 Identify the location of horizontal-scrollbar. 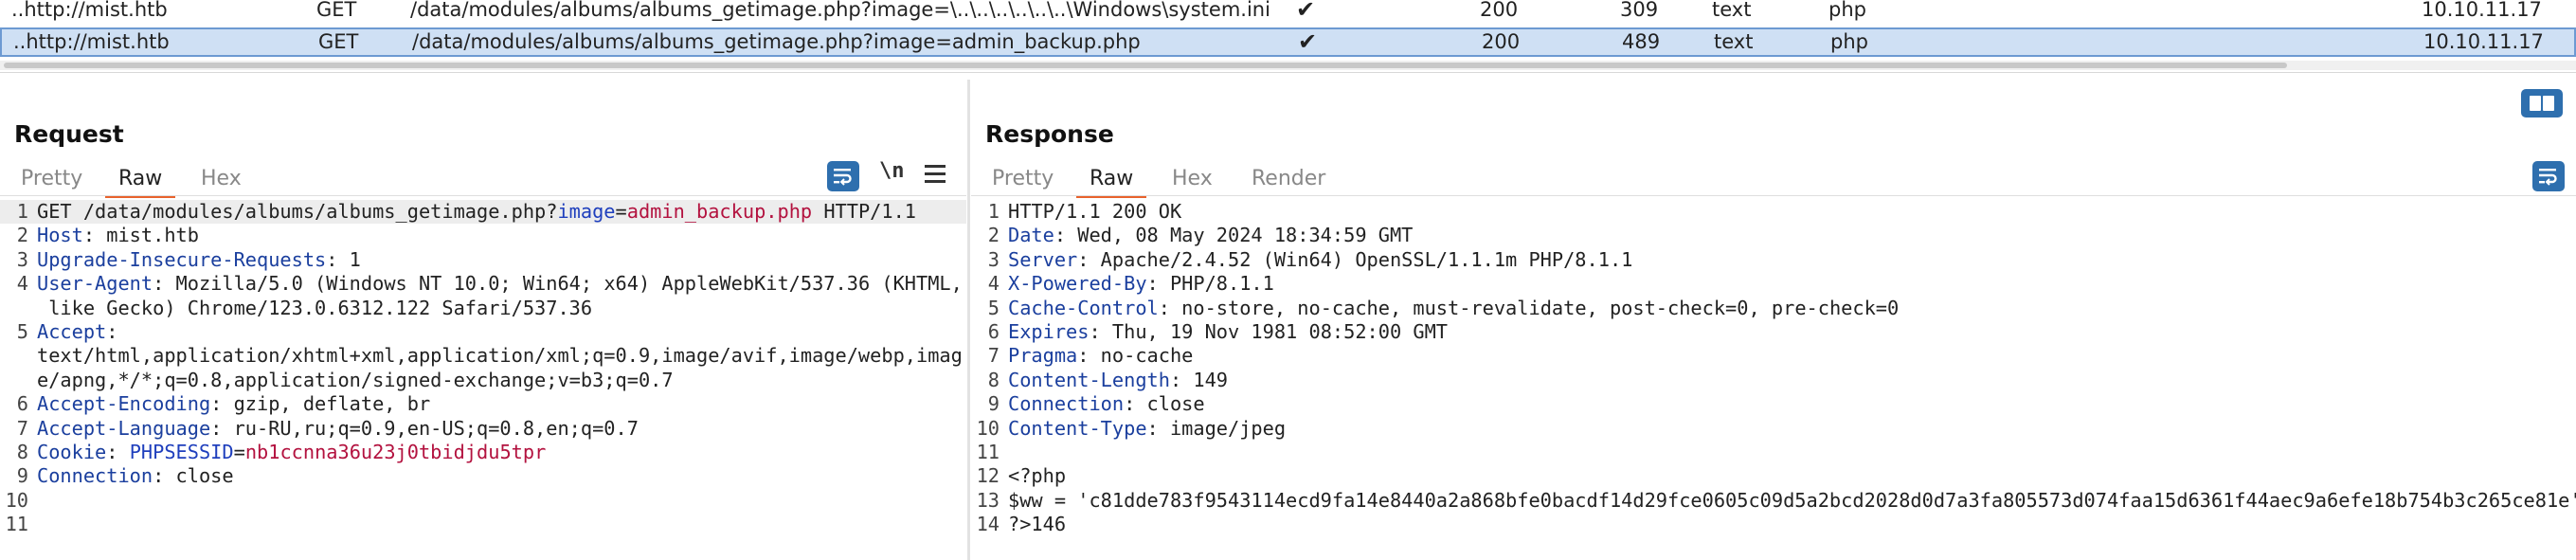
(1288, 65).